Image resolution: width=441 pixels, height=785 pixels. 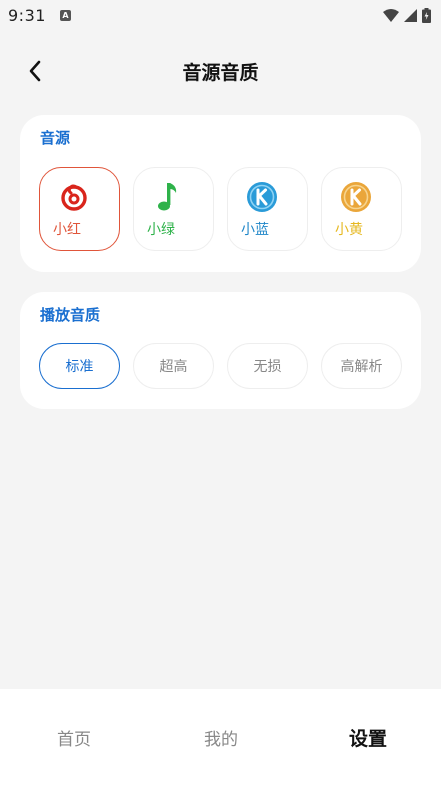 What do you see at coordinates (220, 15) in the screenshot?
I see `status-bar: 9:31 A` at bounding box center [220, 15].